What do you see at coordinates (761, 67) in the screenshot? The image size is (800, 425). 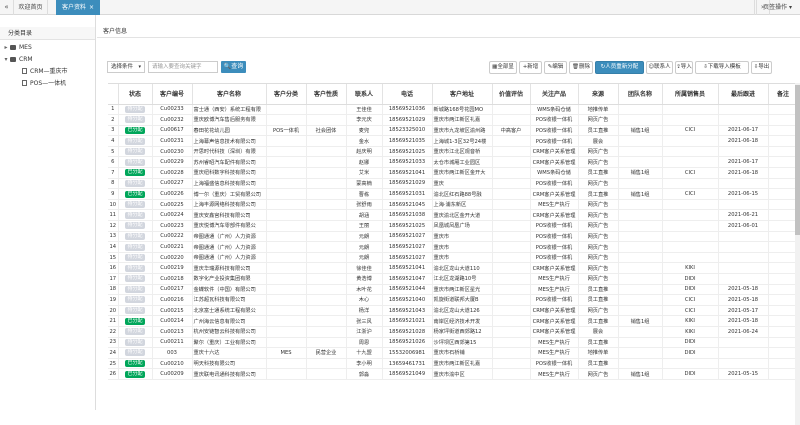 I see `export-button: ⇩导出` at bounding box center [761, 67].